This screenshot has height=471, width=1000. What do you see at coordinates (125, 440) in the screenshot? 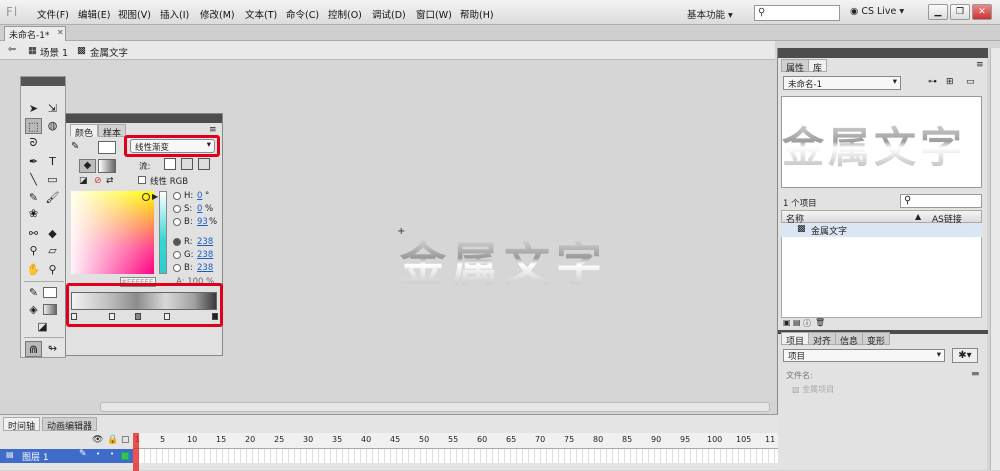
I see `outline-icon: ▢` at bounding box center [125, 440].